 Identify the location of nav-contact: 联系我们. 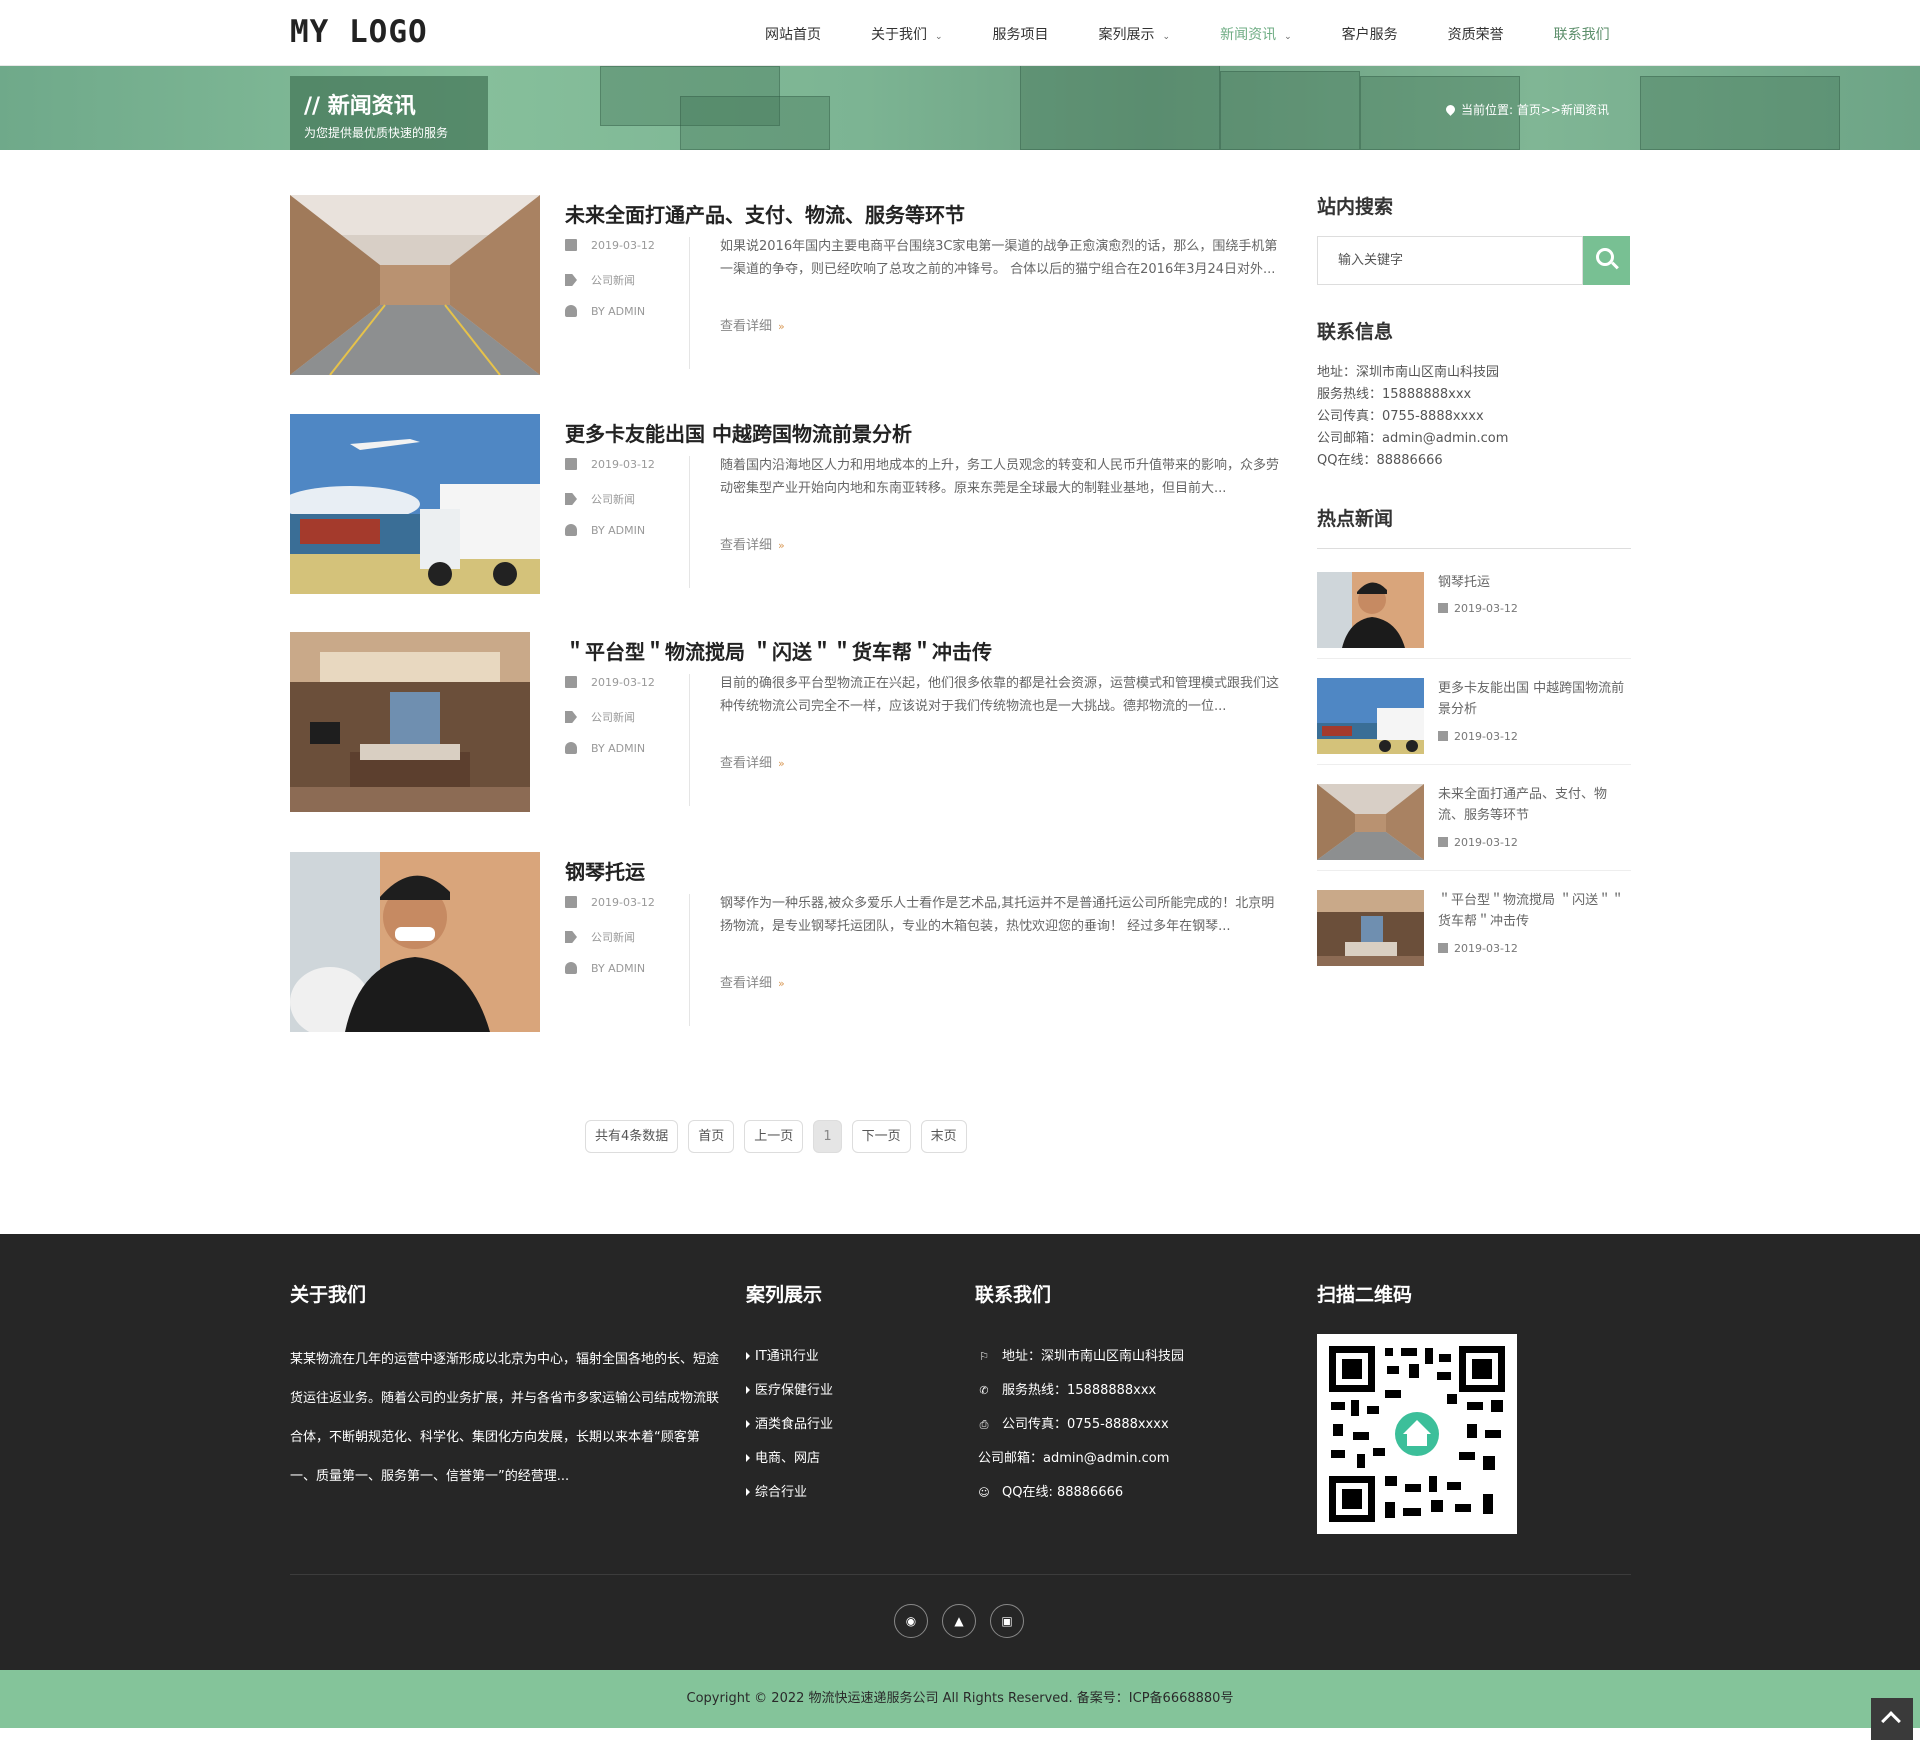
(1582, 33).